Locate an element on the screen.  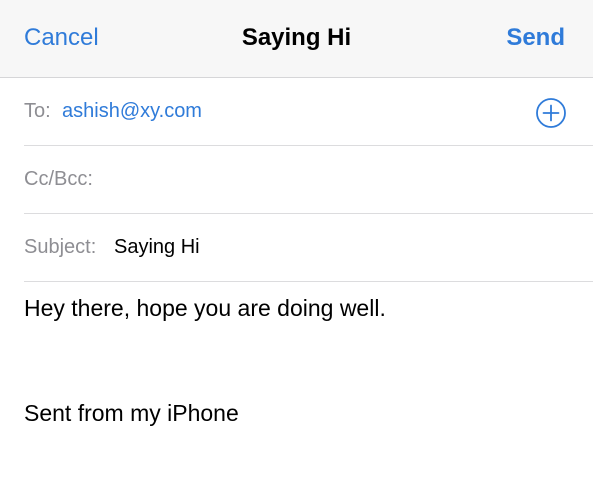
compose-title: Saying Hi is located at coordinates (296, 37).